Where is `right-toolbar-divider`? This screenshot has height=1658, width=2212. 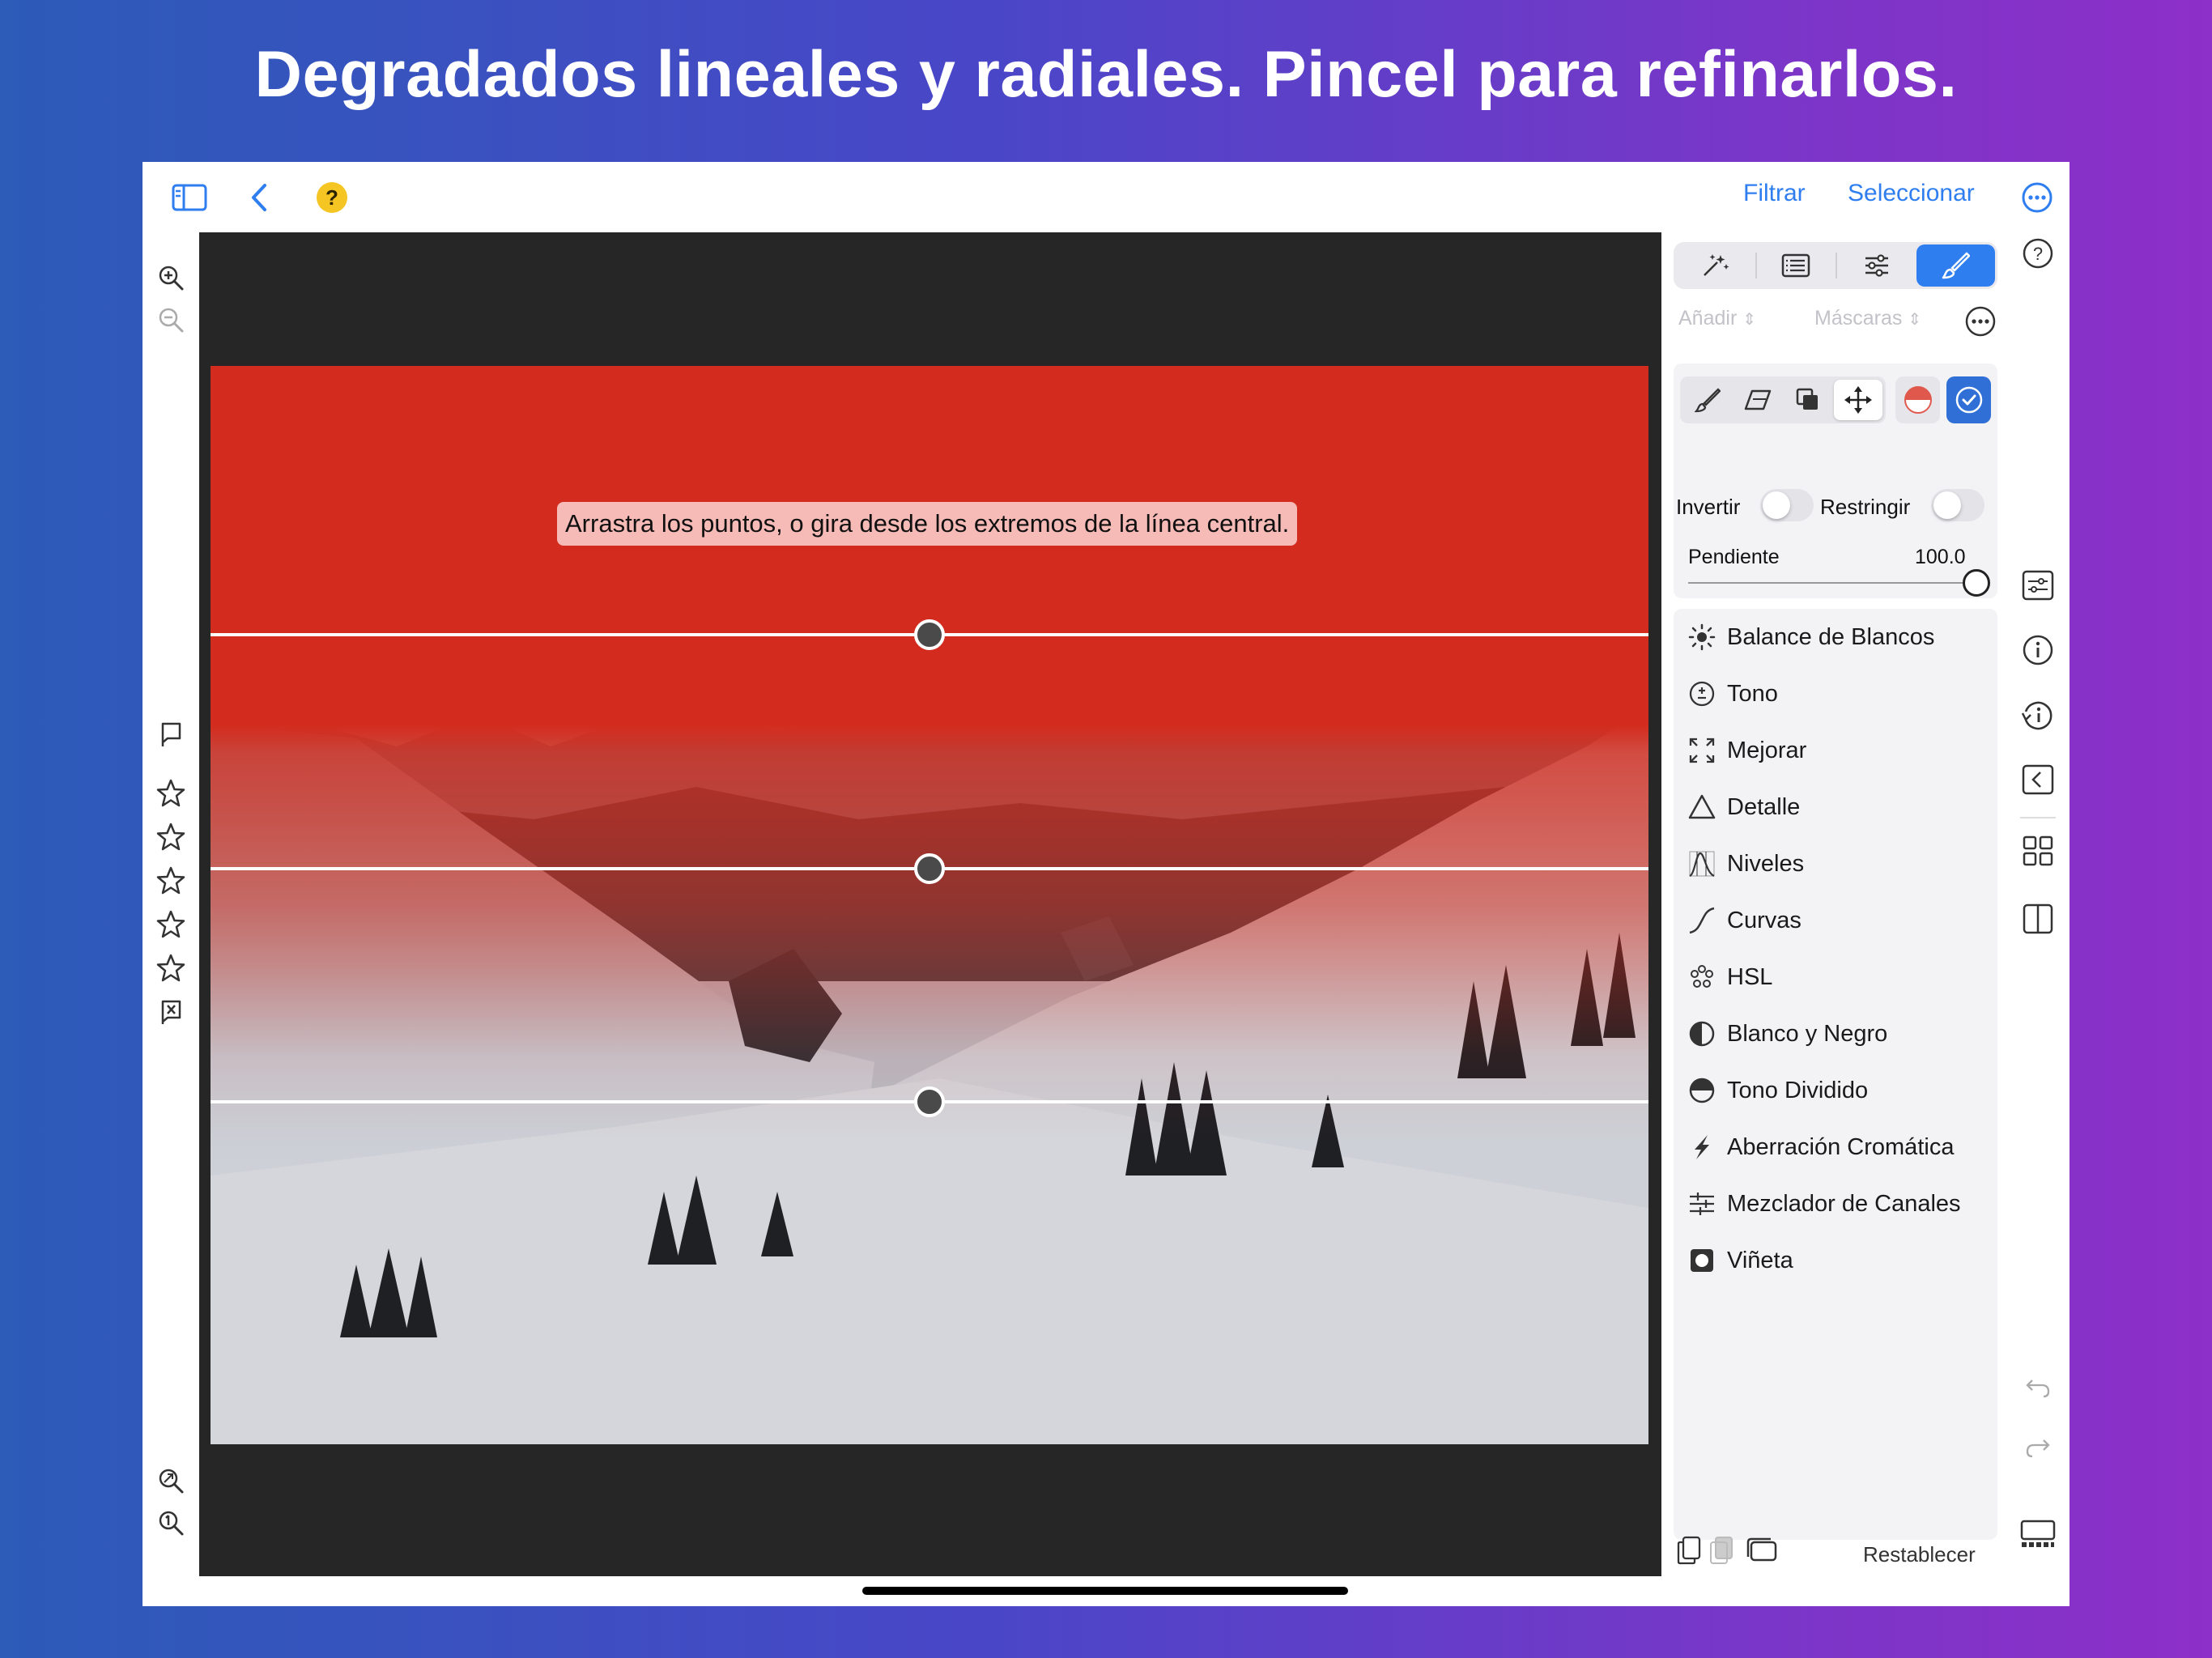
right-toolbar-divider is located at coordinates (2038, 817).